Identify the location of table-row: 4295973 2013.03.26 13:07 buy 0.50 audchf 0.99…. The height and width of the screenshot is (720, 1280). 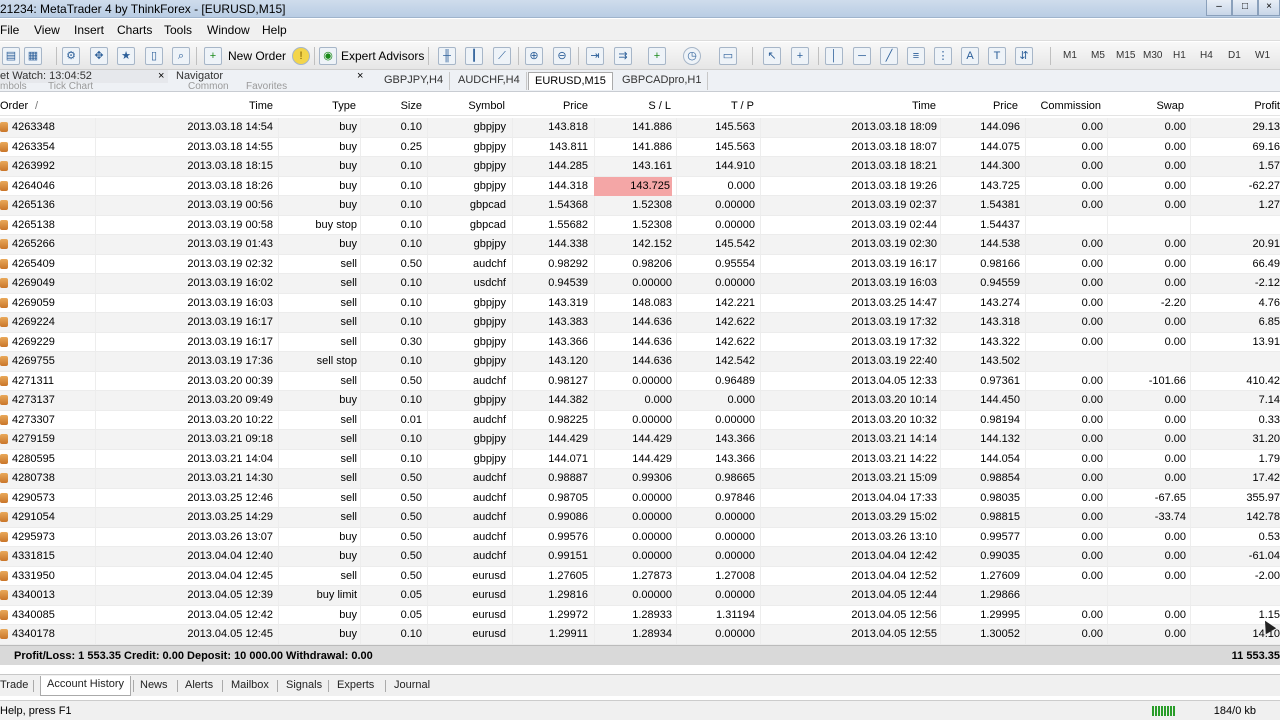
(640, 537).